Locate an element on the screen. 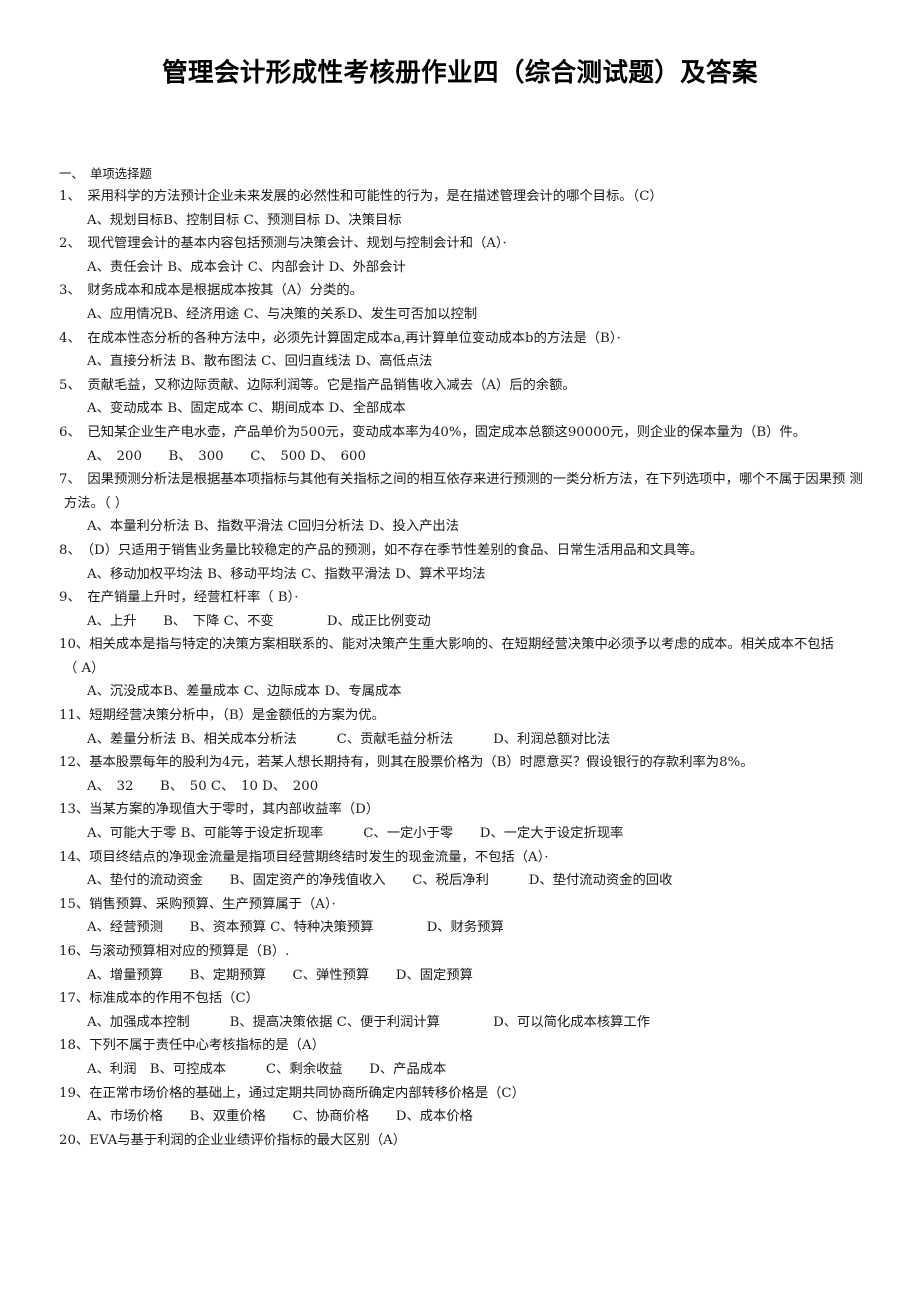  question-stem: 16、与滚动预算相对应的预算是（B）. is located at coordinates (174, 951).